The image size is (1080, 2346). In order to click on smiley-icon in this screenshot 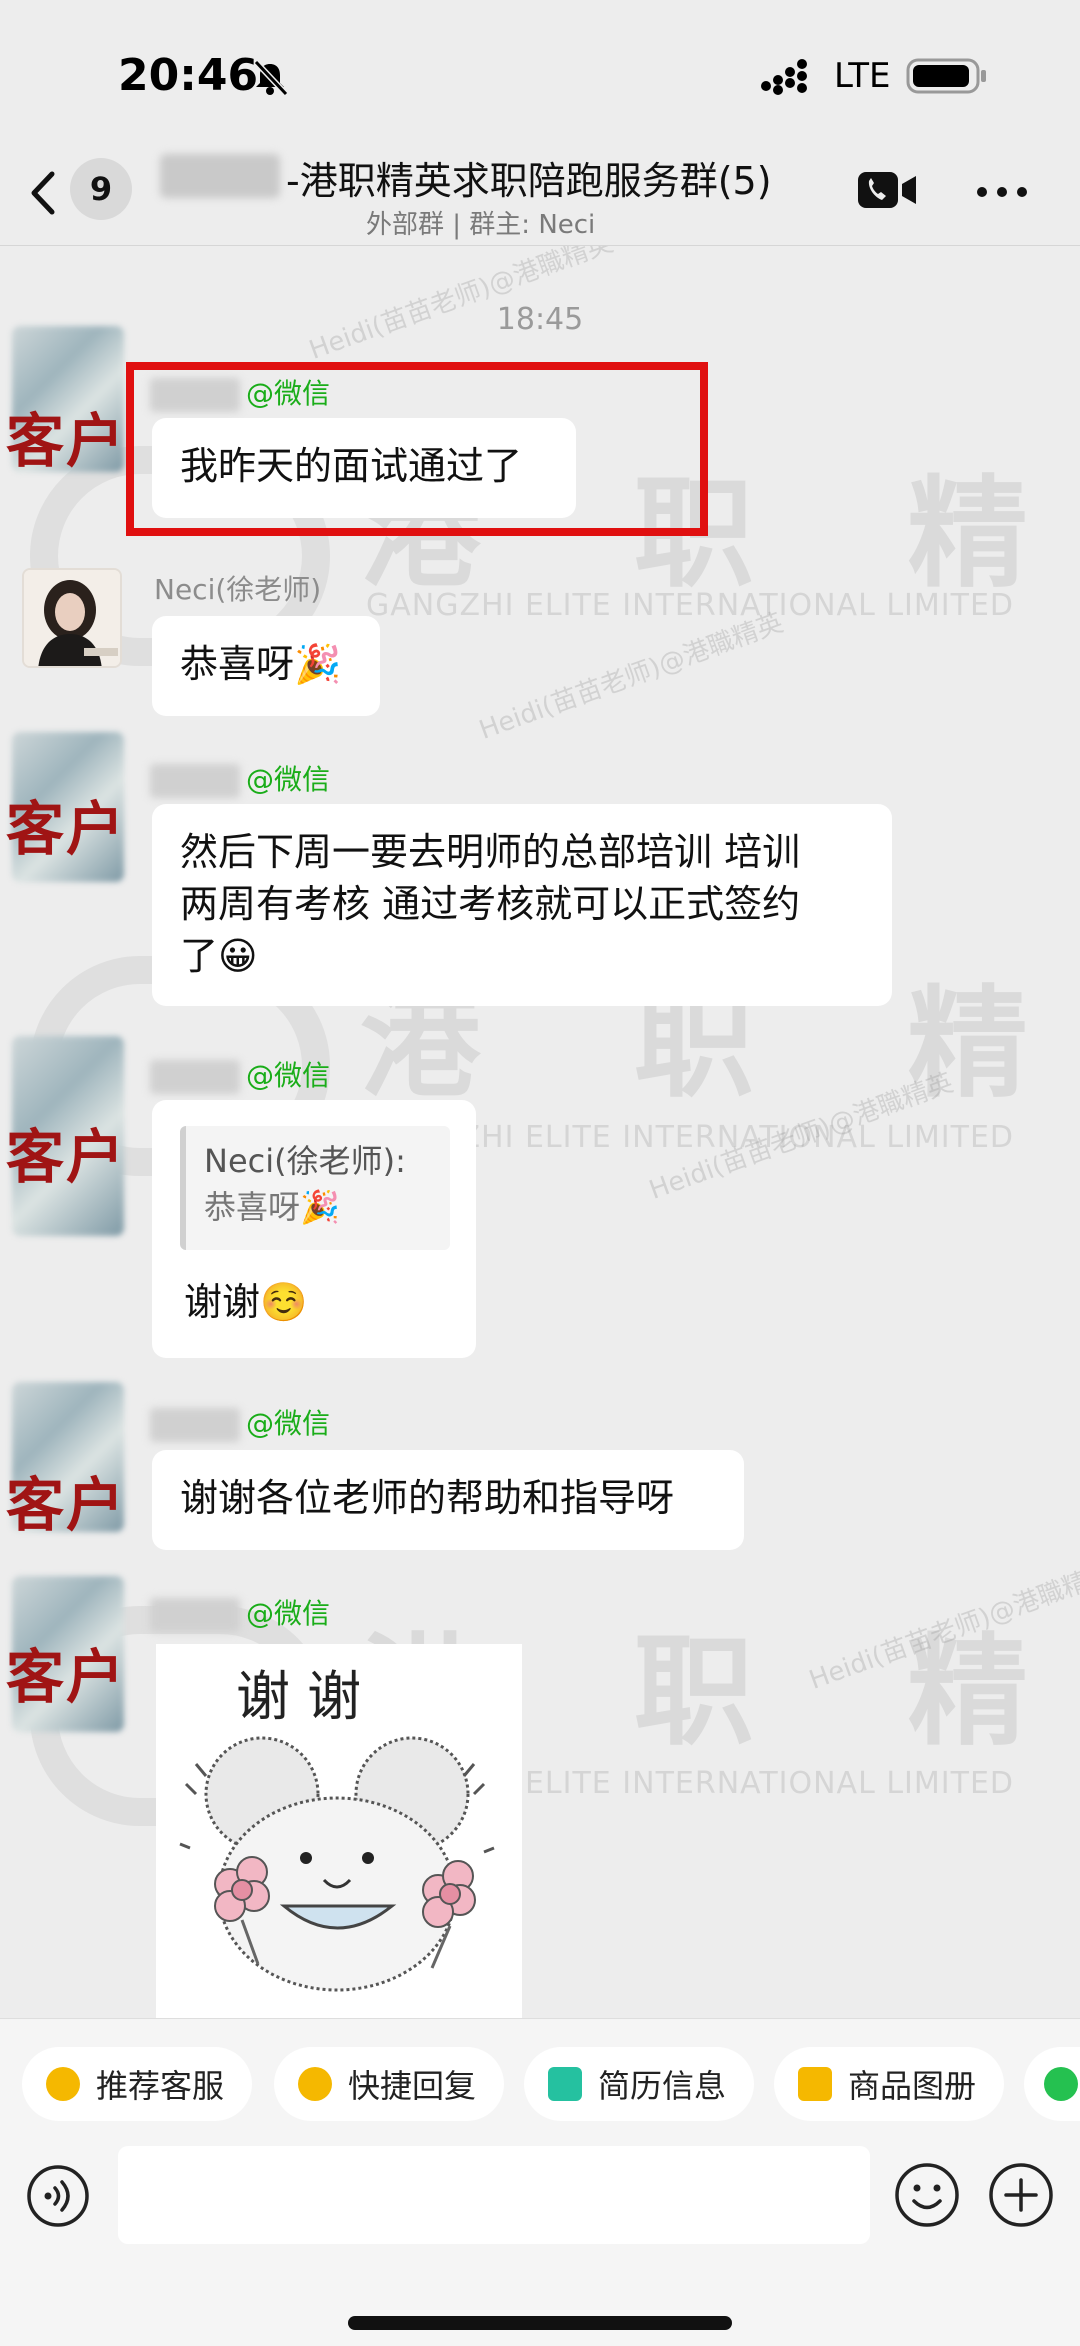, I will do `click(927, 2195)`.